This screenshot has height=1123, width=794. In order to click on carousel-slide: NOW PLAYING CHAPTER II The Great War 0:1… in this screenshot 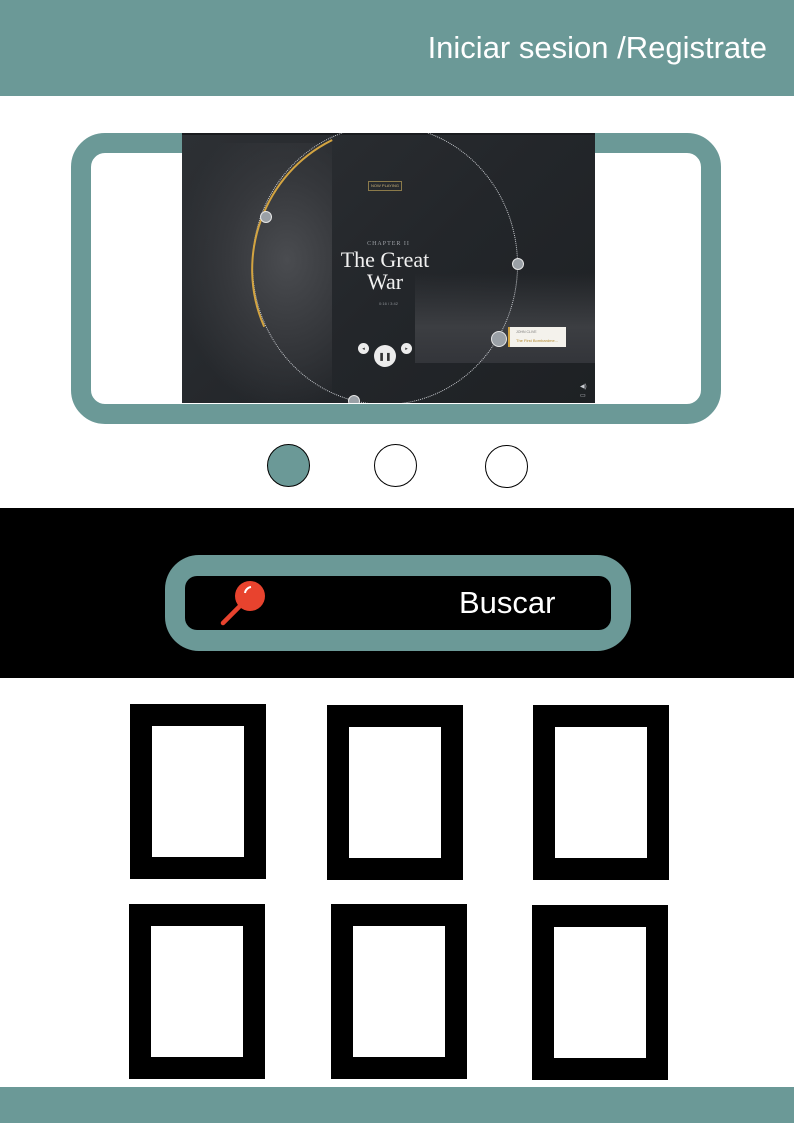, I will do `click(388, 268)`.